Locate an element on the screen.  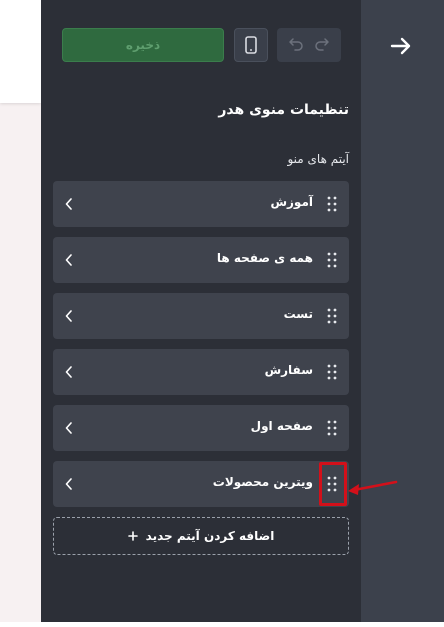
menu-item-label: تست is located at coordinates (298, 314).